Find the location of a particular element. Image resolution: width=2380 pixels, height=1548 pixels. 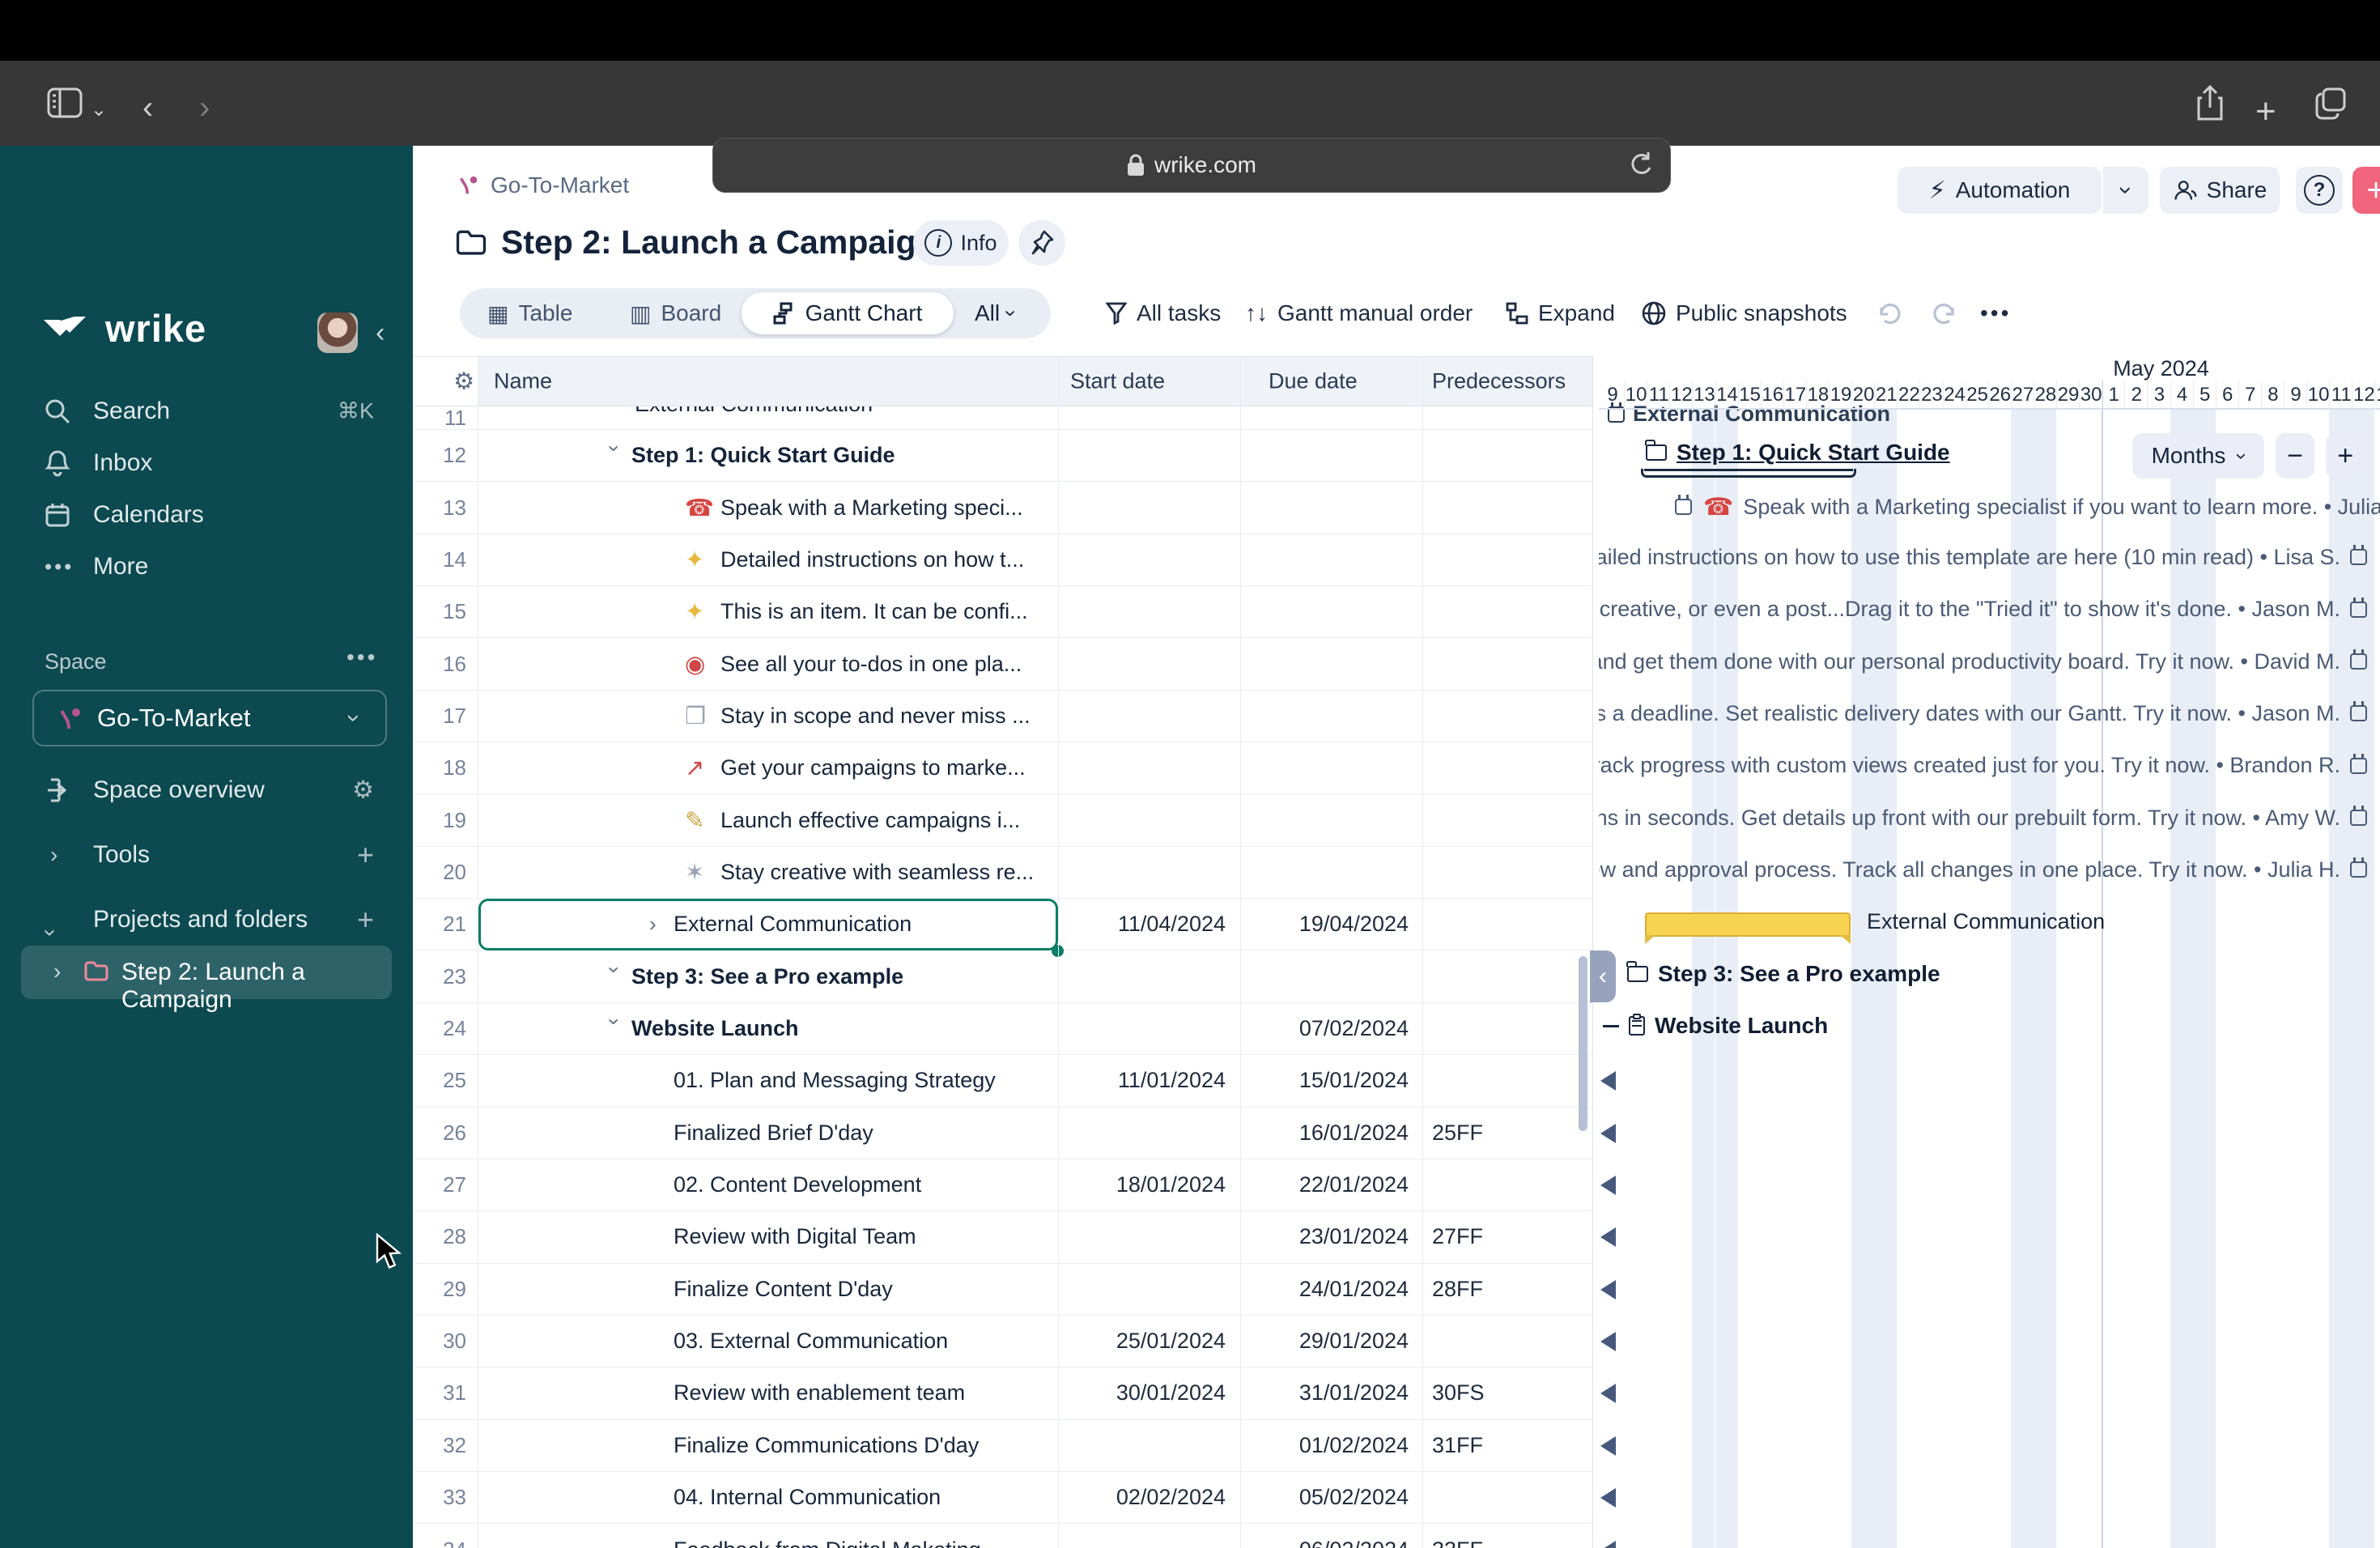

redo-icon is located at coordinates (1944, 313).